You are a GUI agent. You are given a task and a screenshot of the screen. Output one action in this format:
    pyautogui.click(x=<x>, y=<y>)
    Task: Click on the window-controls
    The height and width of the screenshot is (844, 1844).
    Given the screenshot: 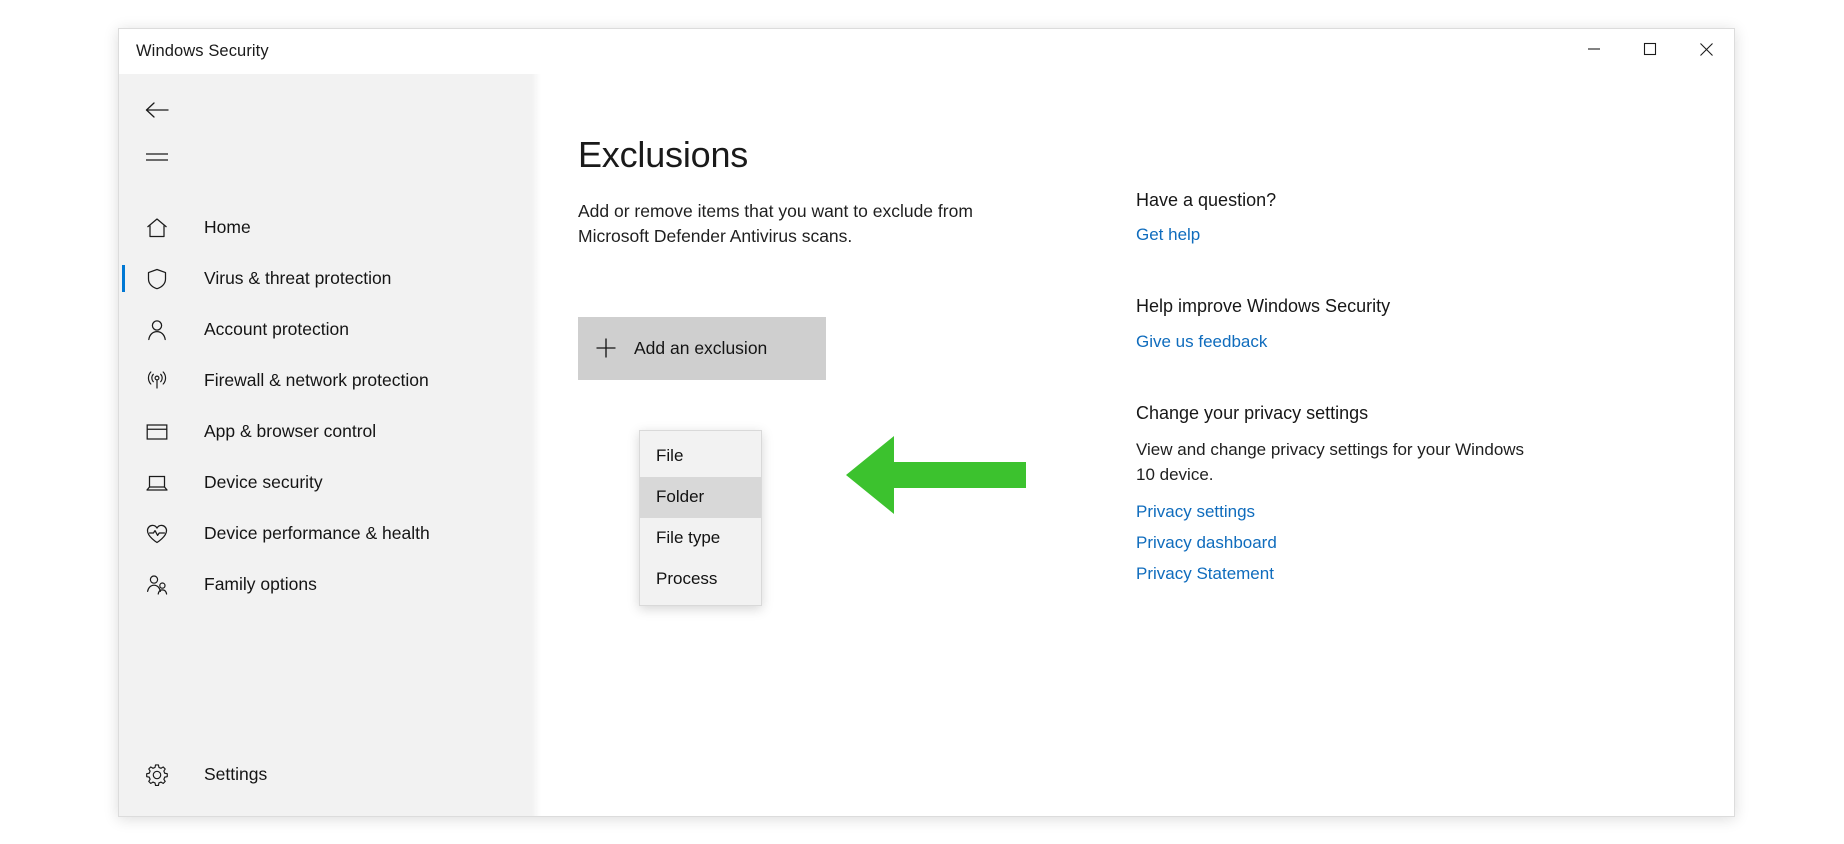 What is the action you would take?
    pyautogui.click(x=1650, y=51)
    